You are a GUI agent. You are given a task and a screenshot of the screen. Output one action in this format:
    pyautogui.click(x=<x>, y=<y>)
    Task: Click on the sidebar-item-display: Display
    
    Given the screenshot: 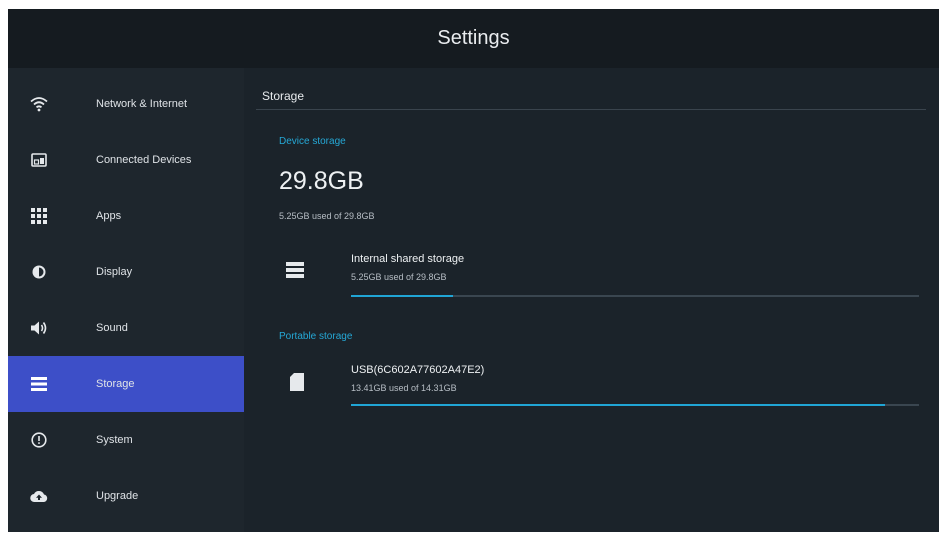 What is the action you would take?
    pyautogui.click(x=126, y=272)
    